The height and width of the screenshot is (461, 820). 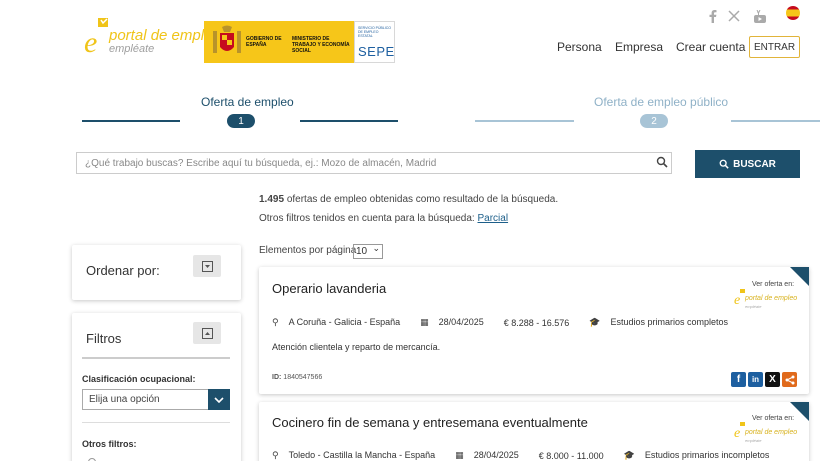 I want to click on facebook-icon, so click(x=713, y=16).